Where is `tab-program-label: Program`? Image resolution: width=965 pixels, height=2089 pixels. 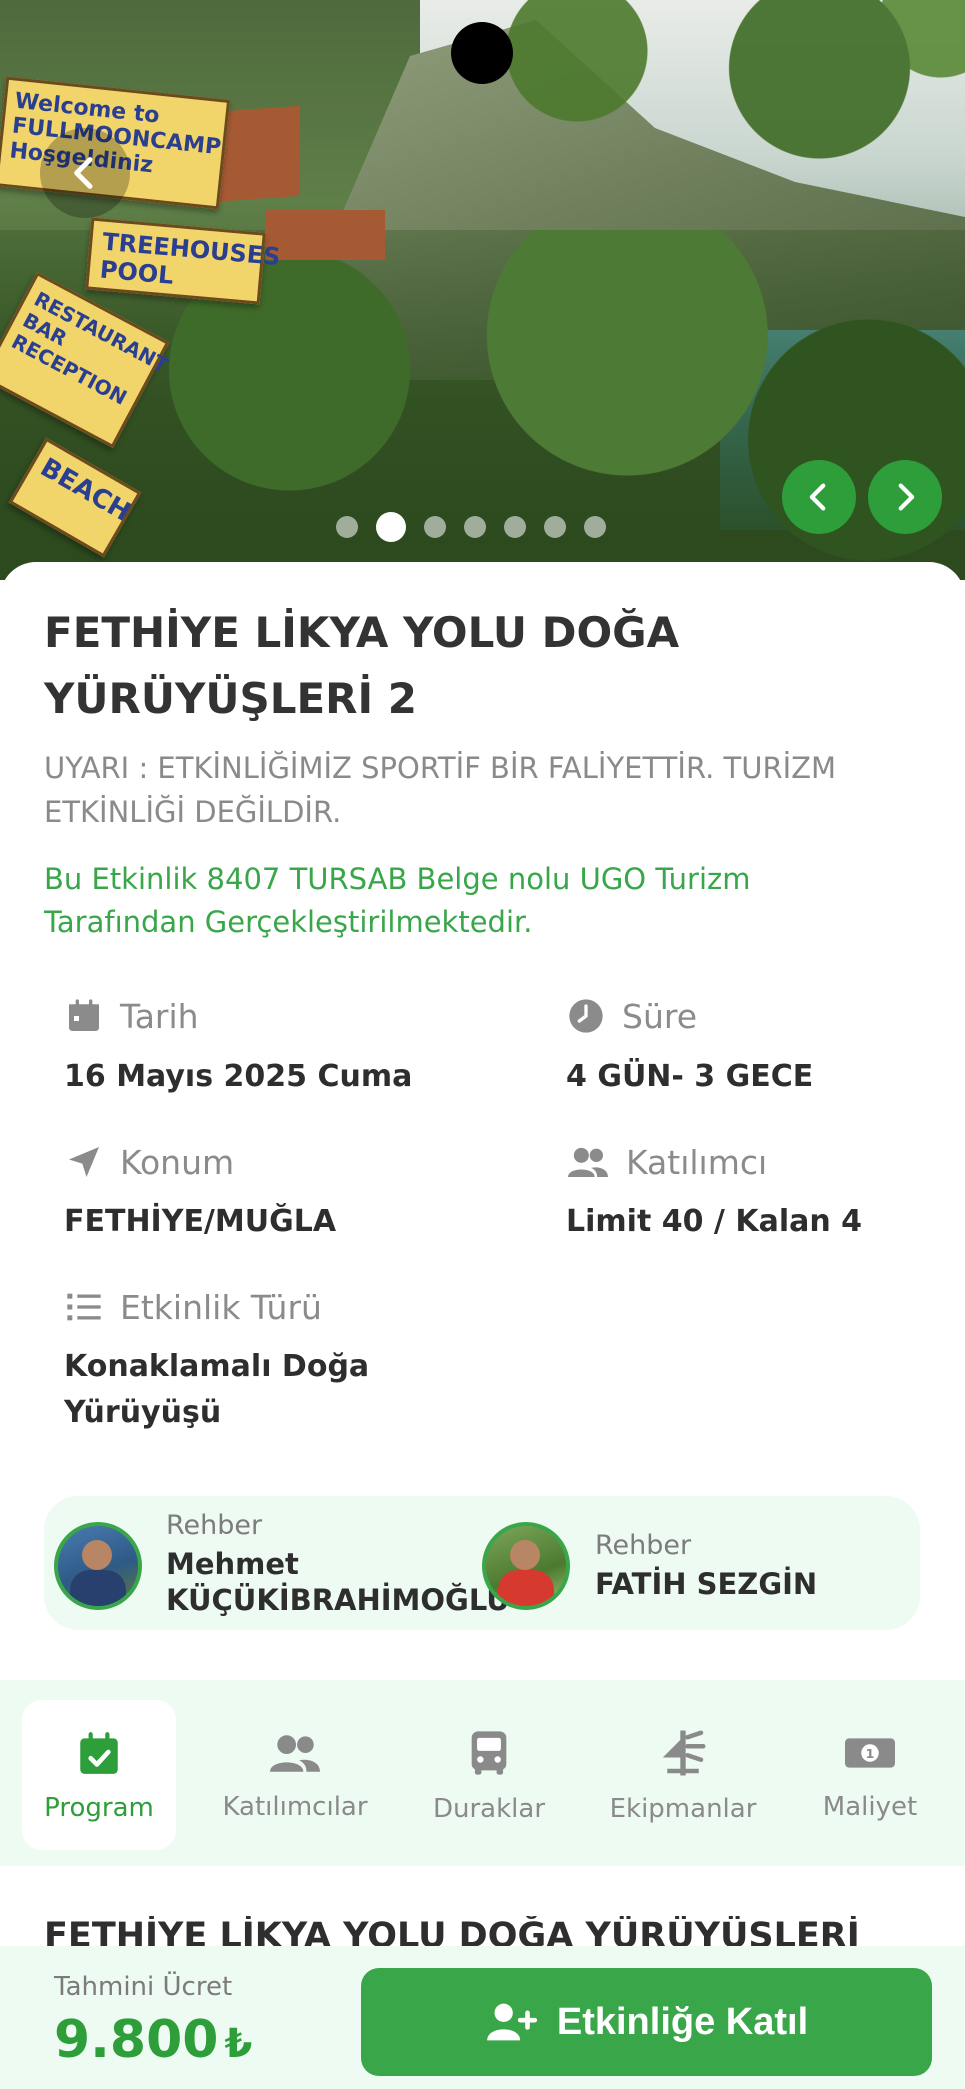
tab-program-label: Program is located at coordinates (99, 1808).